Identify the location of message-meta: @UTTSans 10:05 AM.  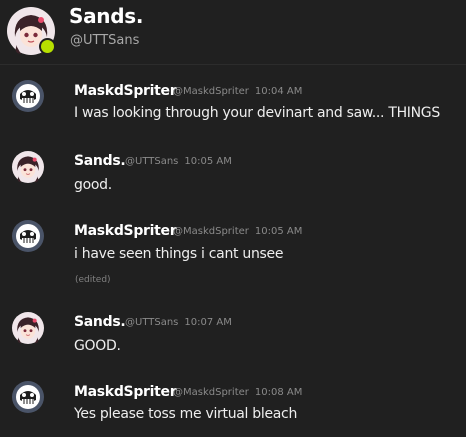
(178, 161).